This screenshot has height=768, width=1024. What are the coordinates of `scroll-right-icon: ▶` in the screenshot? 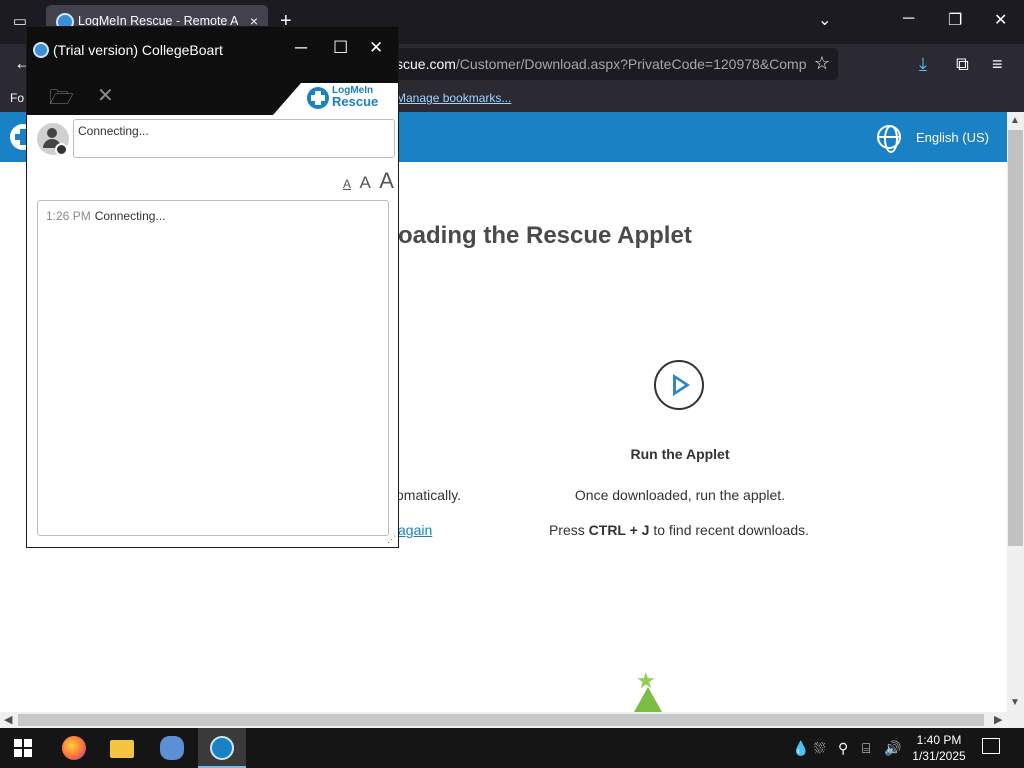 It's located at (998, 719).